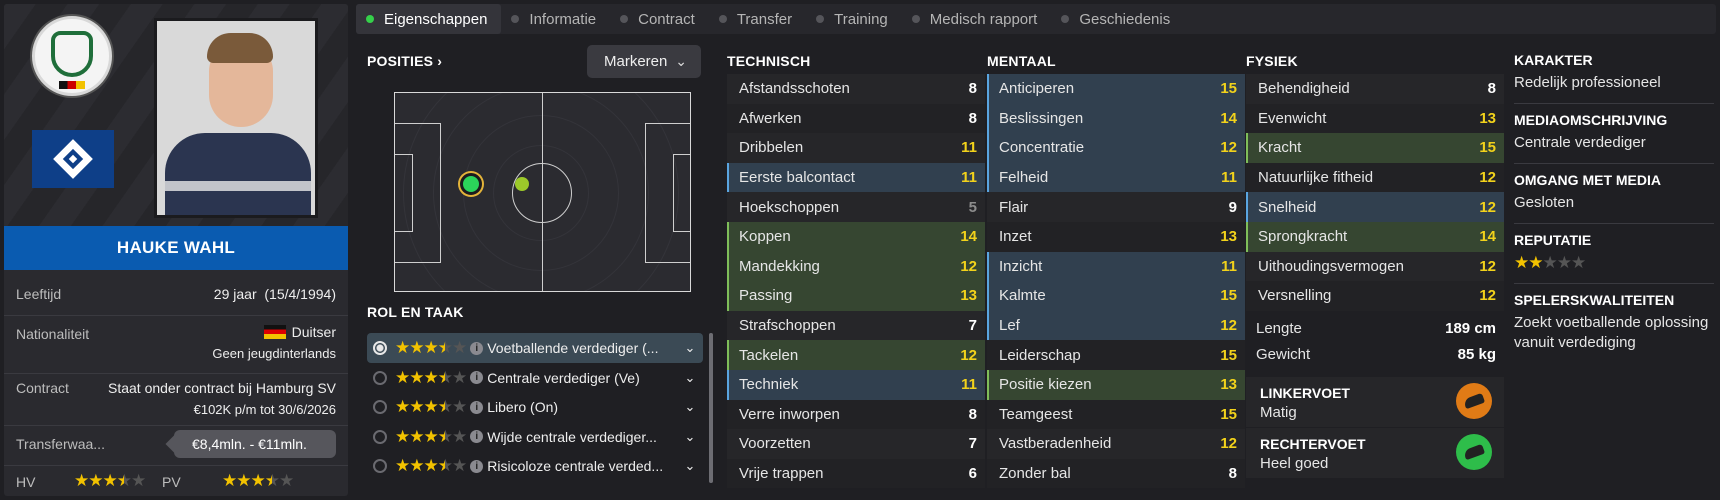 Image resolution: width=1720 pixels, height=500 pixels. Describe the element at coordinates (255, 444) in the screenshot. I see `transfer-value-badge: €8,4mln. - €11mln.` at that location.